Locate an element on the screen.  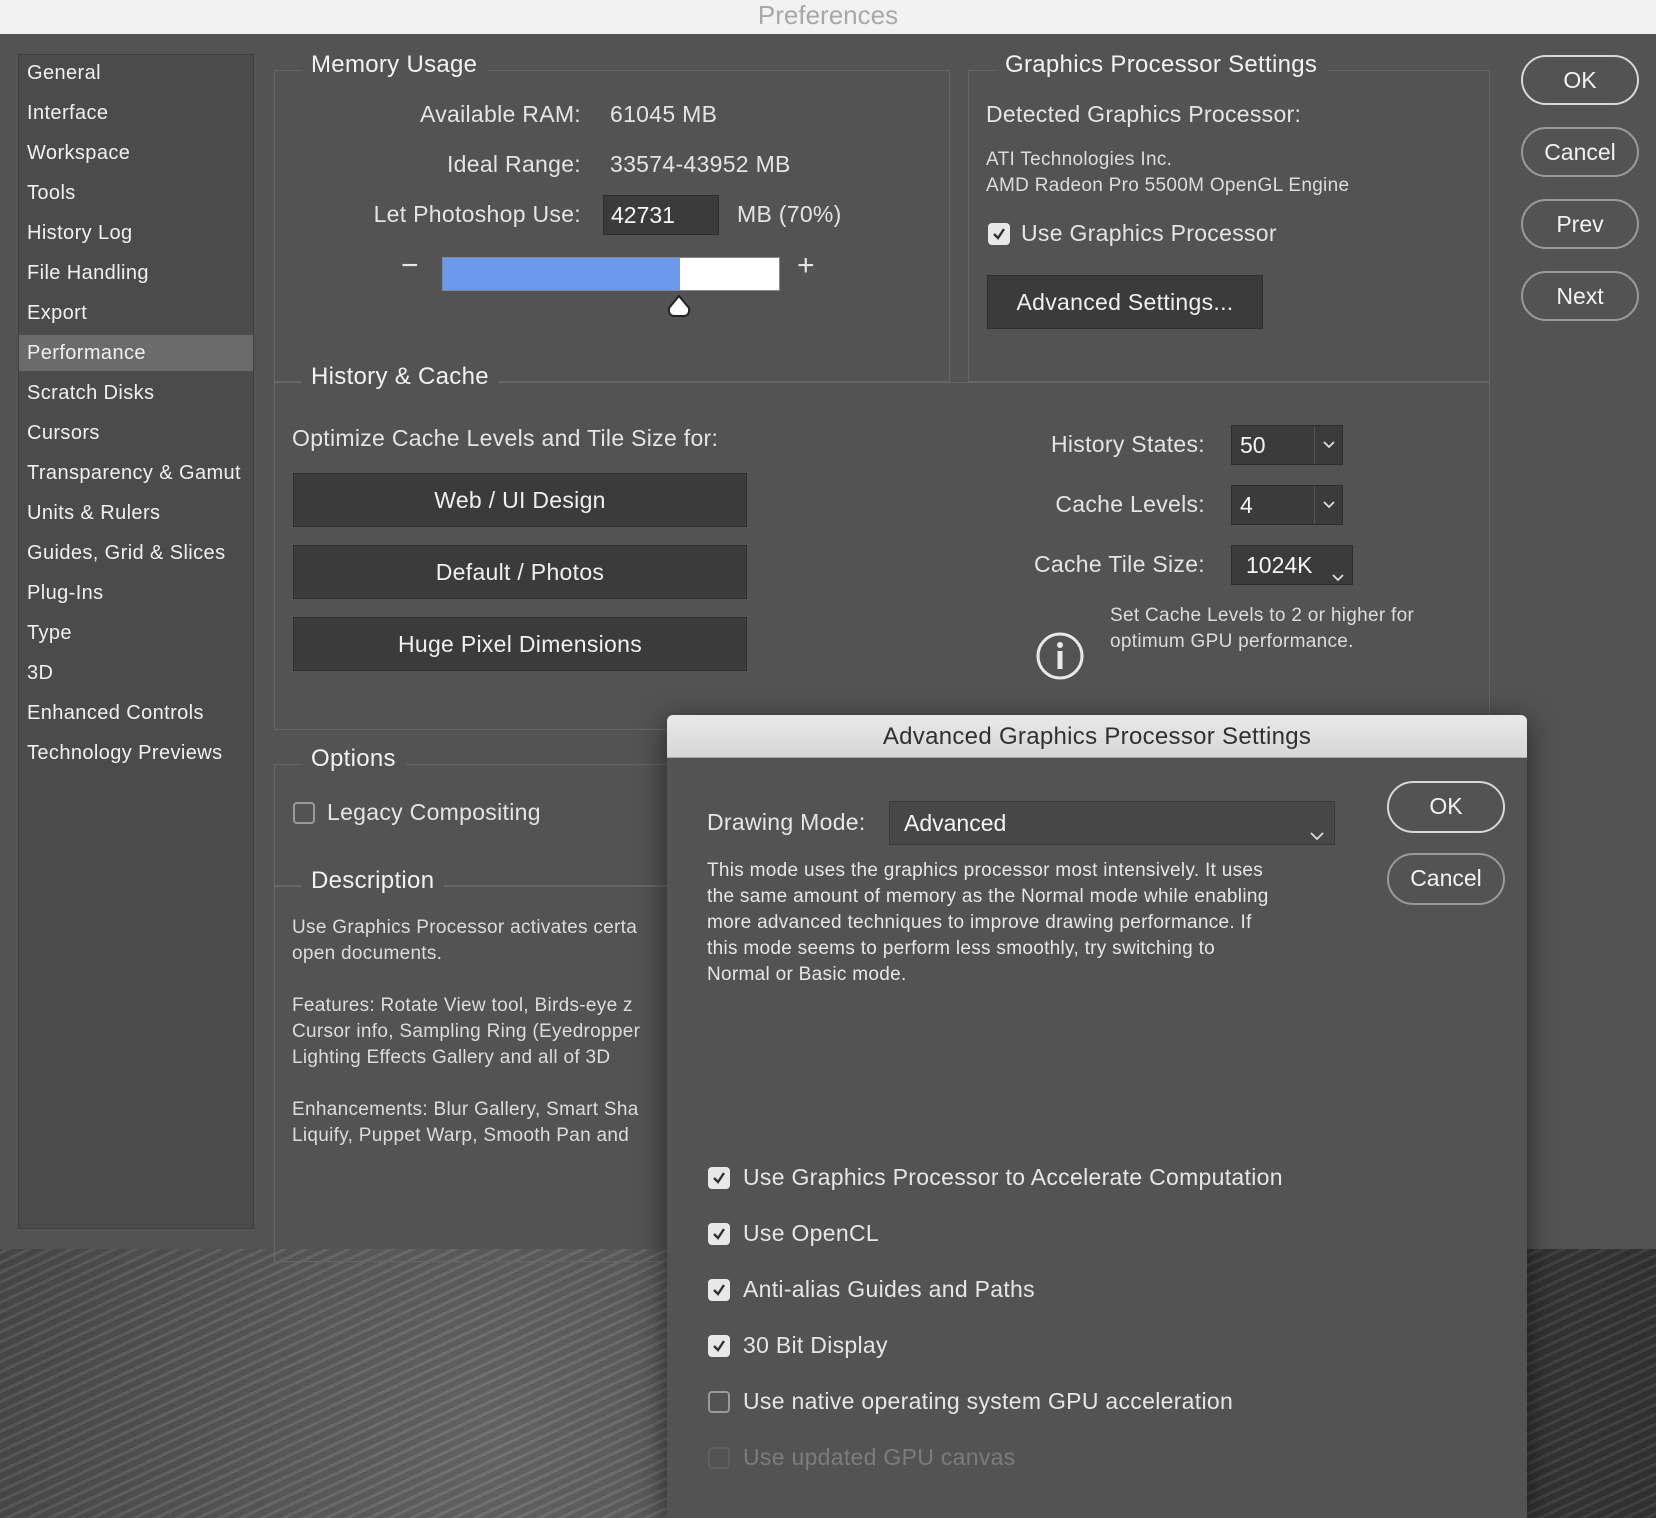
available-ram-value: 61045 MB is located at coordinates (664, 114).